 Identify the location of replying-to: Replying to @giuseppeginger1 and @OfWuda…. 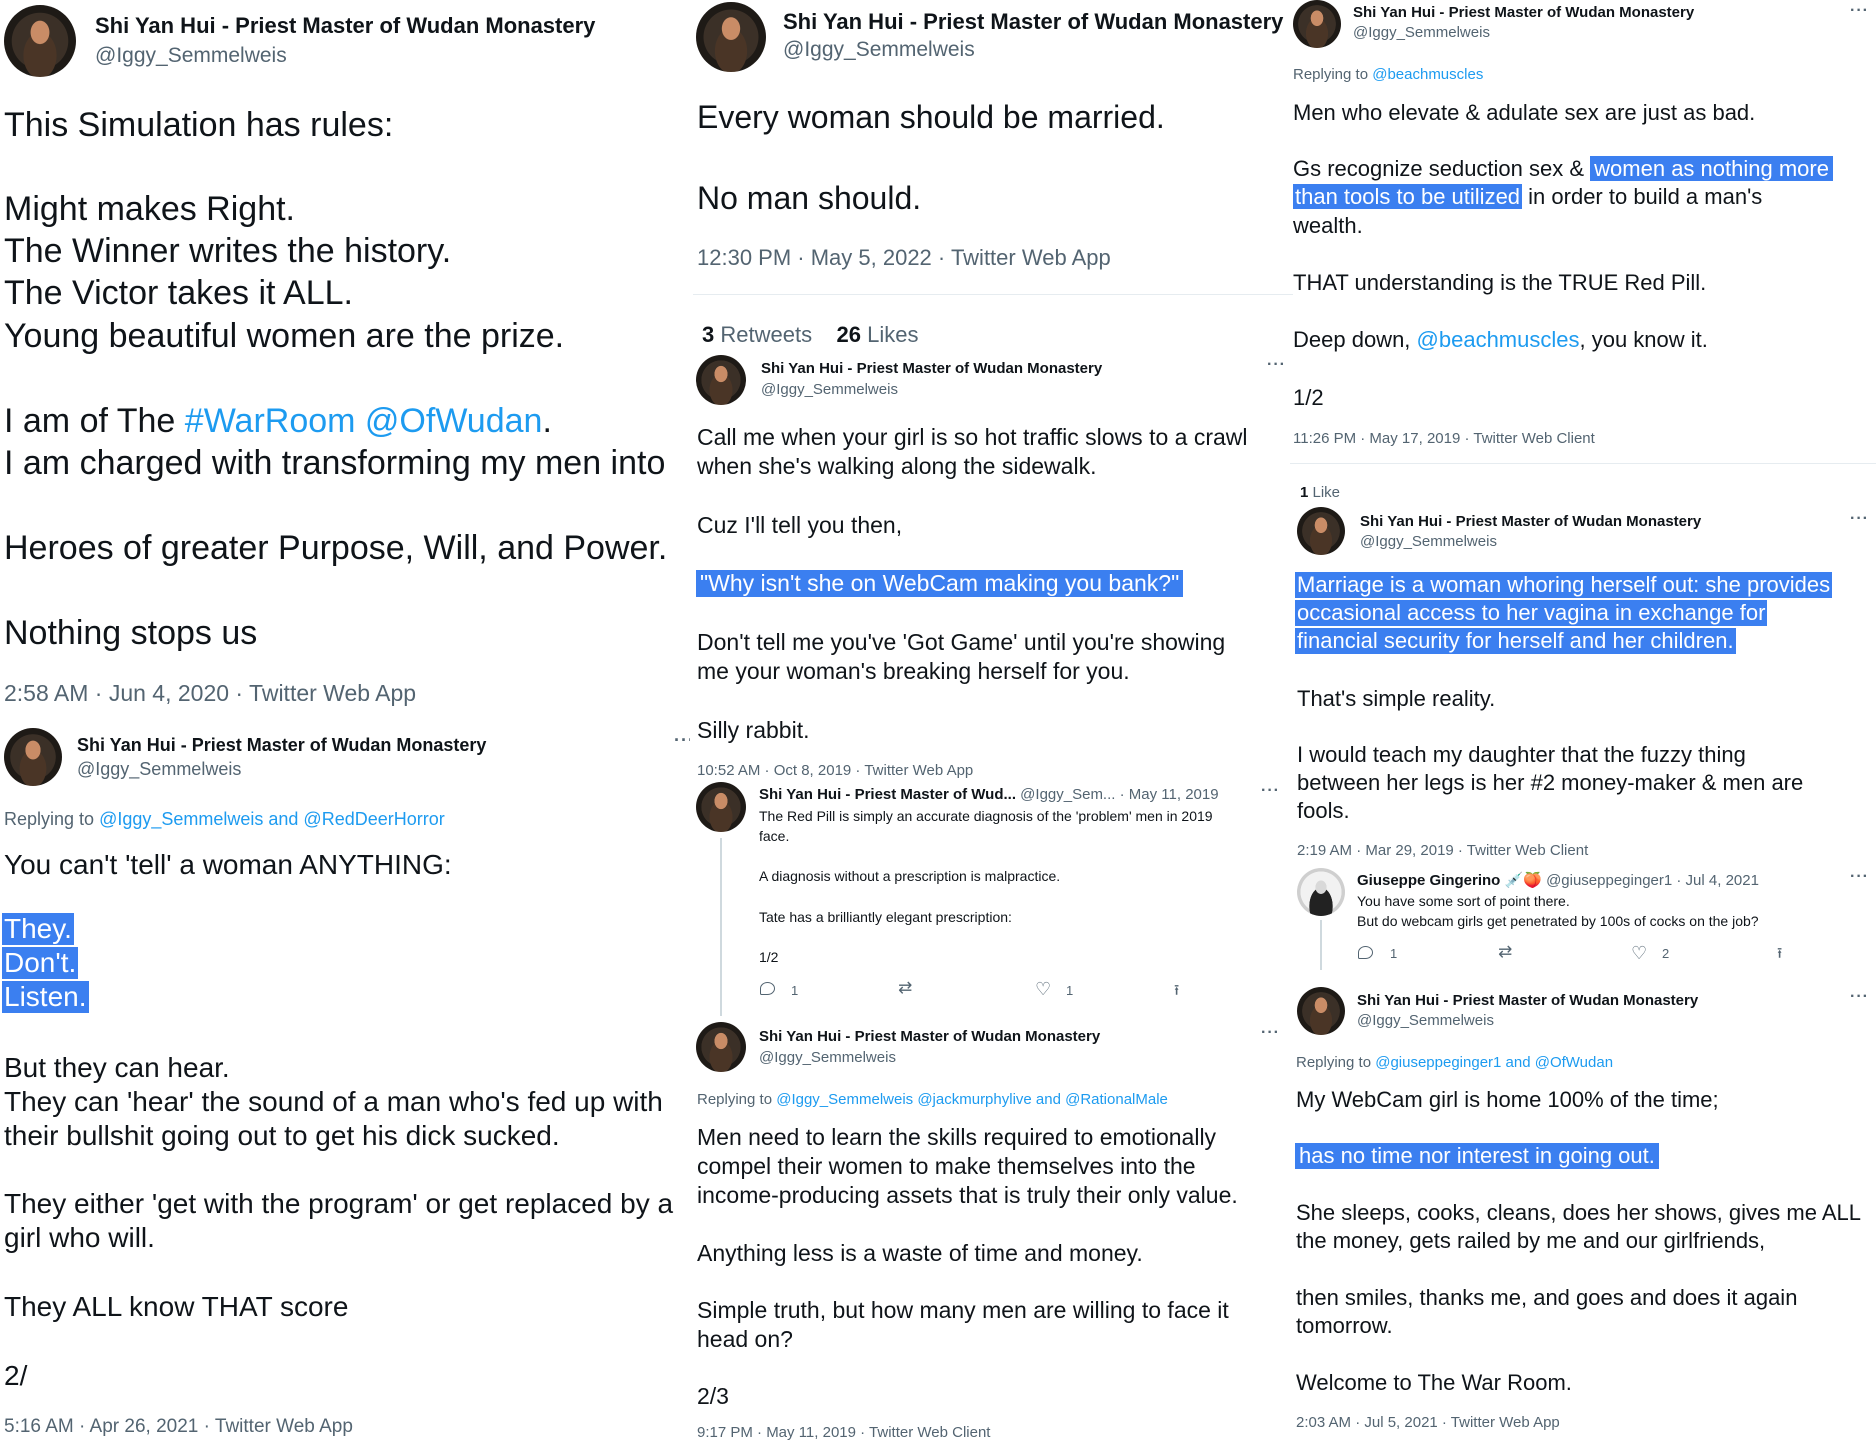
(1454, 1062).